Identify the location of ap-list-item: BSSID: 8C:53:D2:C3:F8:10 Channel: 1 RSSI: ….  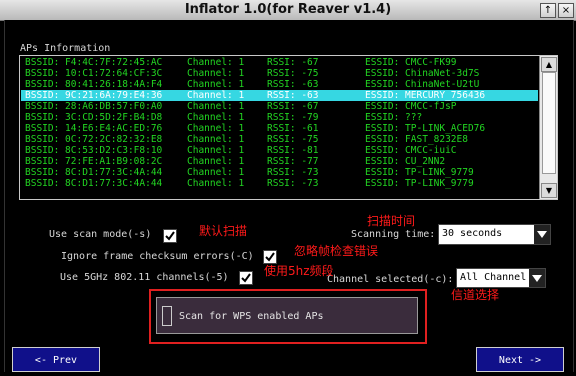
(279, 150).